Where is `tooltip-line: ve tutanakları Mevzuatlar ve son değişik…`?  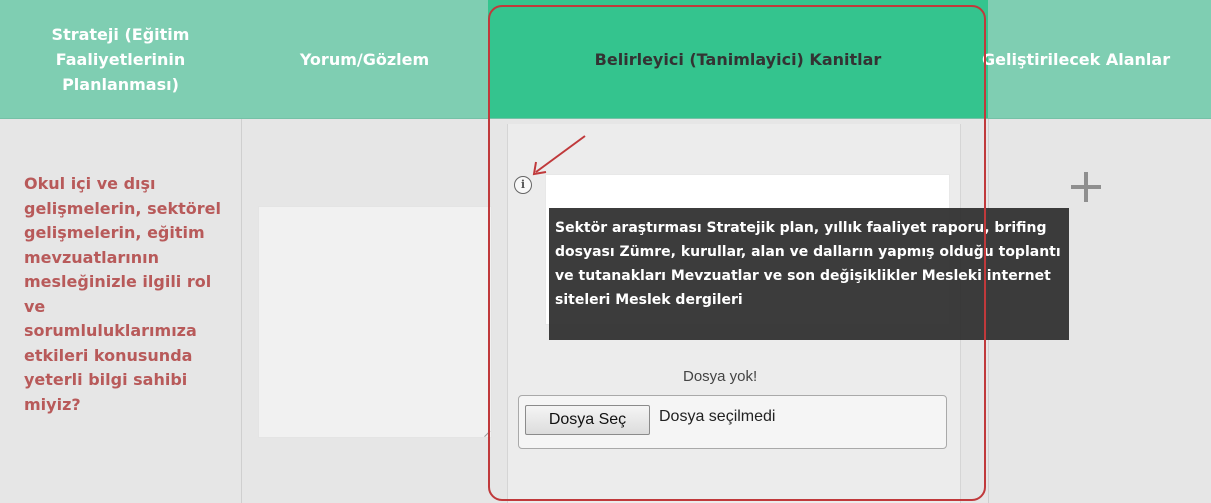 tooltip-line: ve tutanakları Mevzuatlar ve son değişik… is located at coordinates (803, 276).